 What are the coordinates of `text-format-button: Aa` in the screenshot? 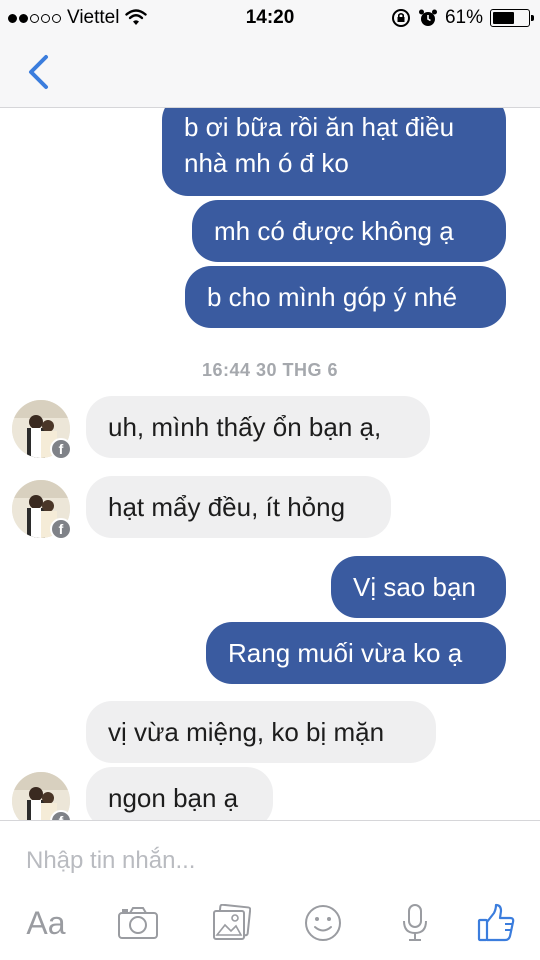 It's located at (46, 923).